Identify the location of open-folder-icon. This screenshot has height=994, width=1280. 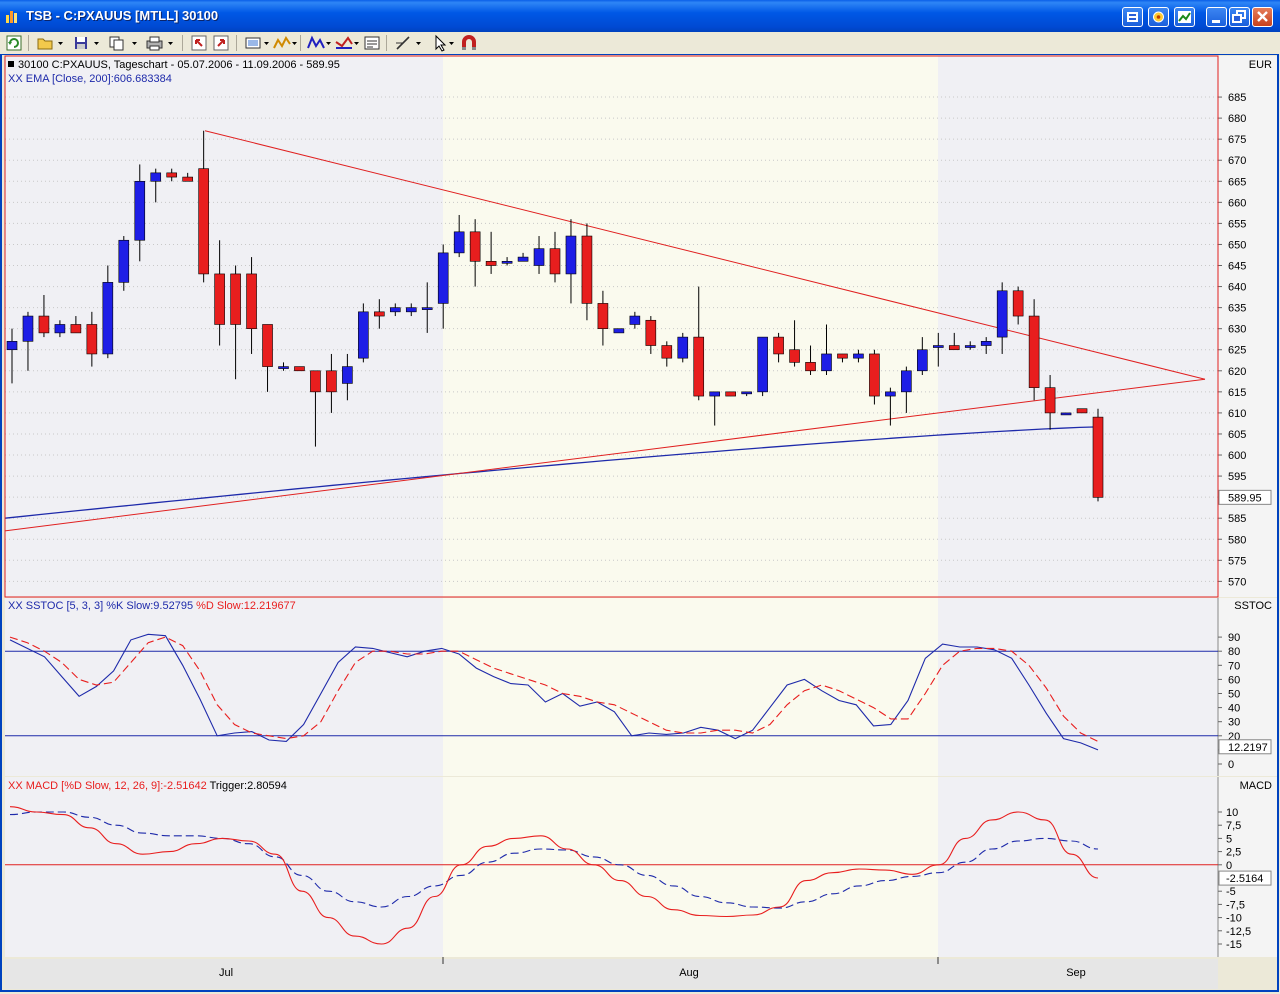
(50, 44).